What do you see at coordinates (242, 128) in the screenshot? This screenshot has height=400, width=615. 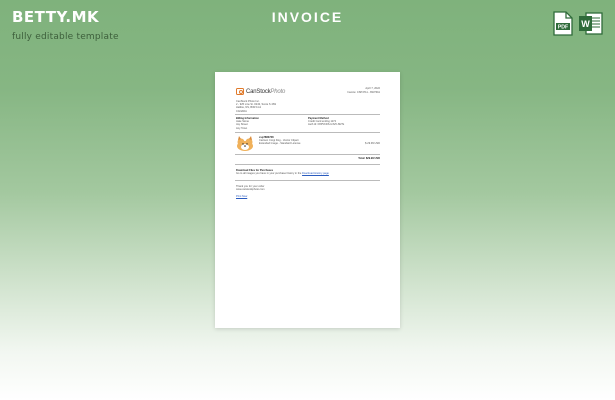 I see `billing-line: Any Town` at bounding box center [242, 128].